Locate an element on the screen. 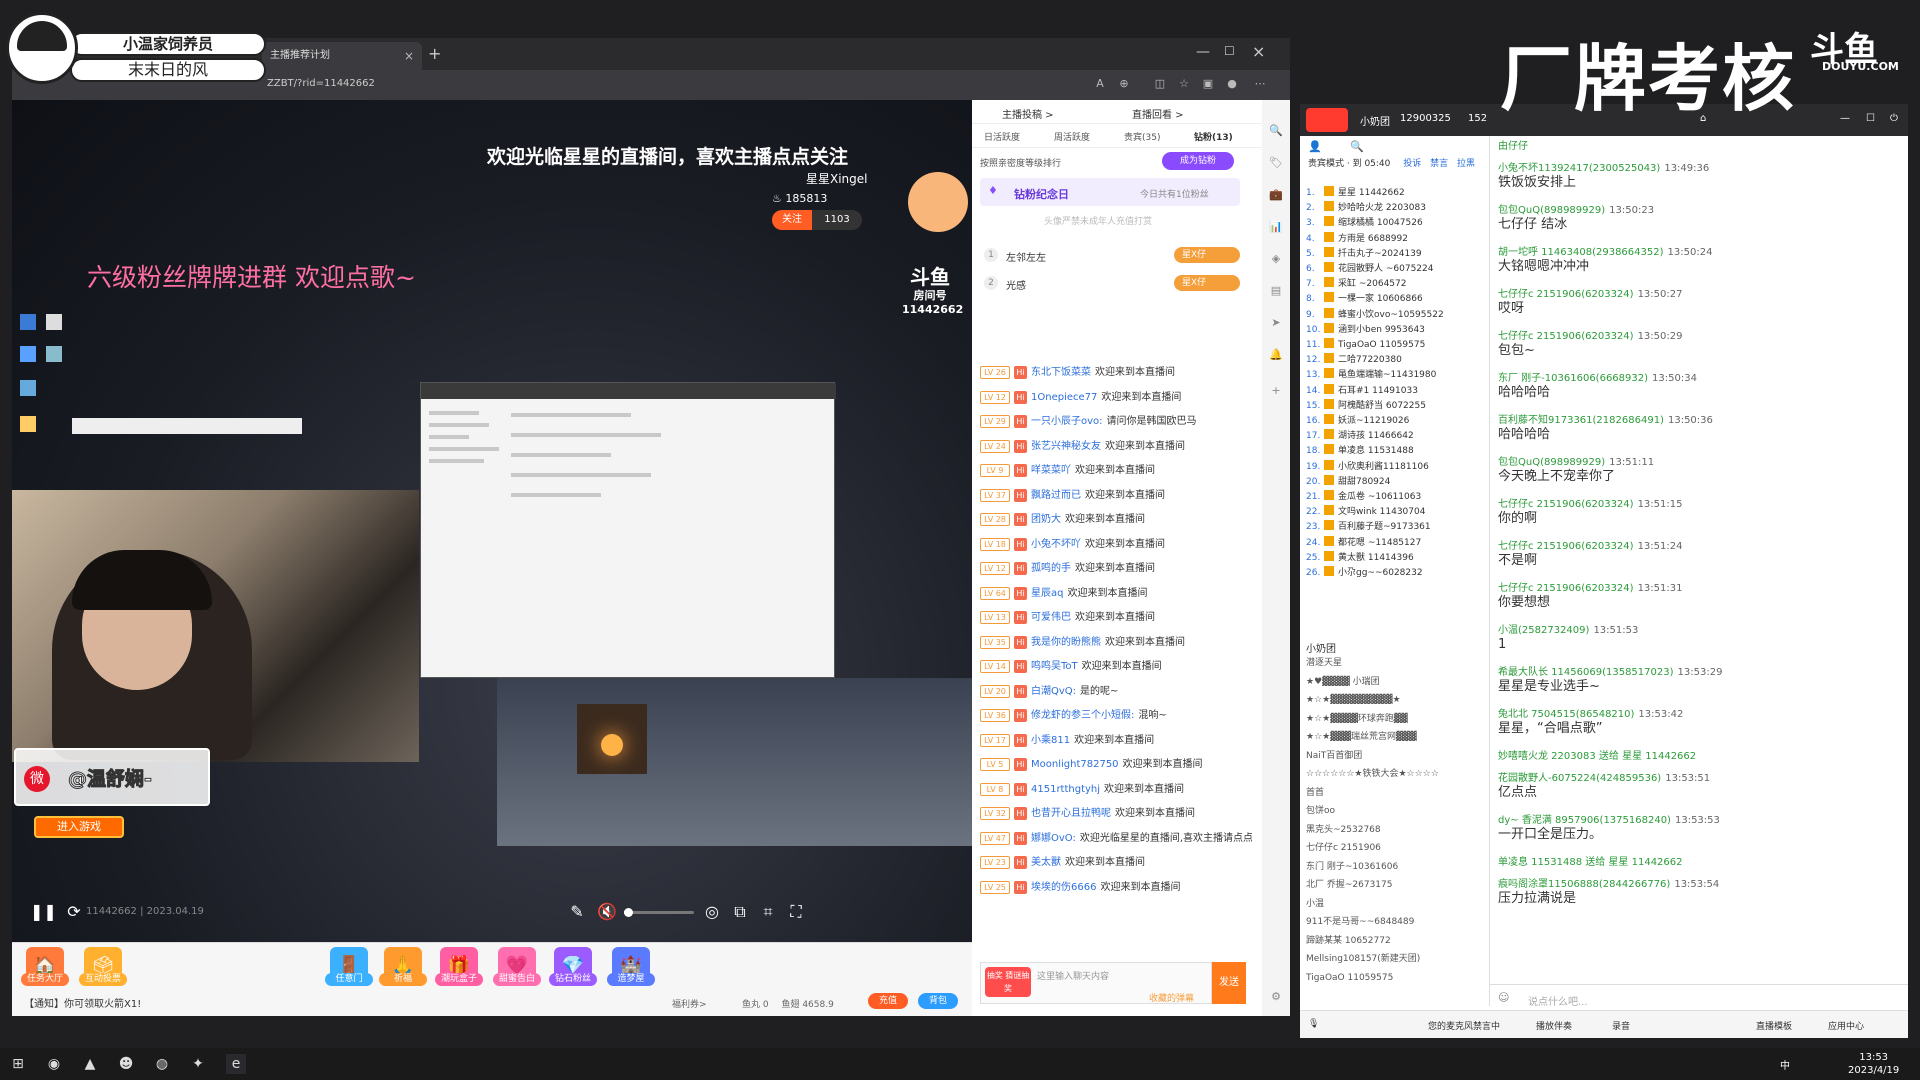  chat-username: 飘路过而已 is located at coordinates (1056, 495).